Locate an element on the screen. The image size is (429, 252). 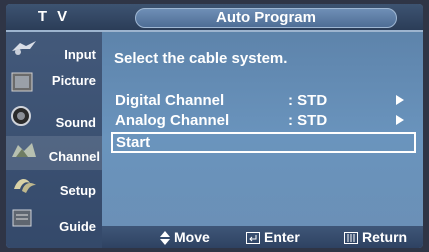
move-label: Move is located at coordinates (192, 237).